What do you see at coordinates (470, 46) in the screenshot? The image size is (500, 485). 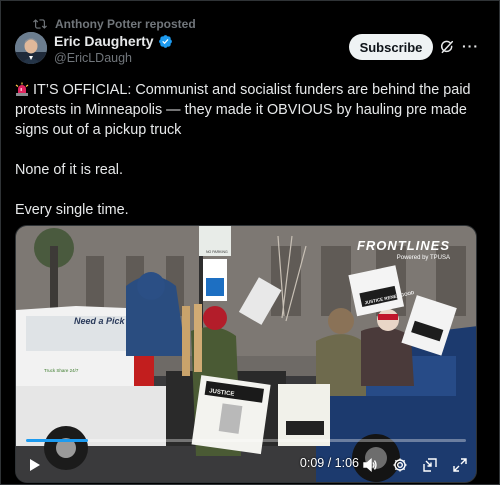 I see `more-icon: ···` at bounding box center [470, 46].